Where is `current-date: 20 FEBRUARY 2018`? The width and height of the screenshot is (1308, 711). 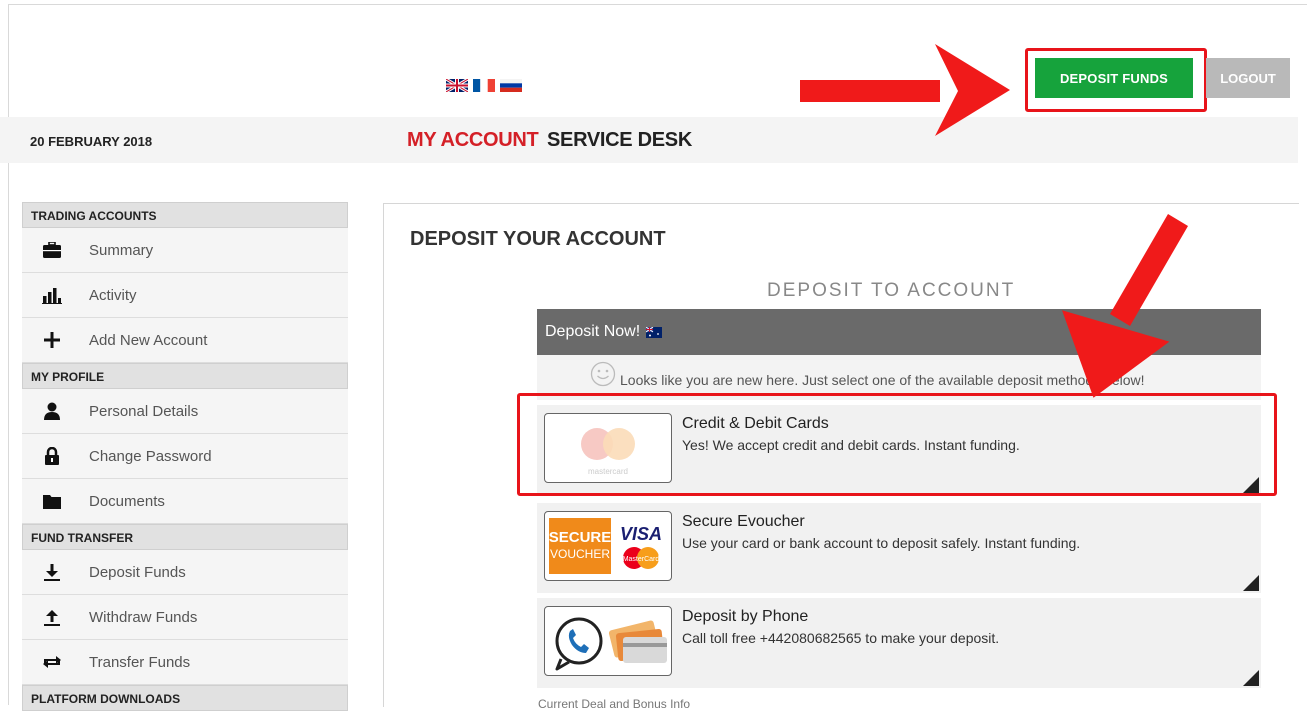 current-date: 20 FEBRUARY 2018 is located at coordinates (91, 141).